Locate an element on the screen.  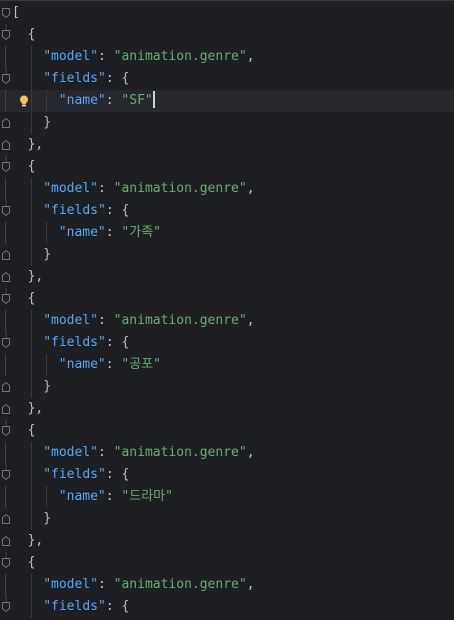
code-text: { is located at coordinates (32, 35).